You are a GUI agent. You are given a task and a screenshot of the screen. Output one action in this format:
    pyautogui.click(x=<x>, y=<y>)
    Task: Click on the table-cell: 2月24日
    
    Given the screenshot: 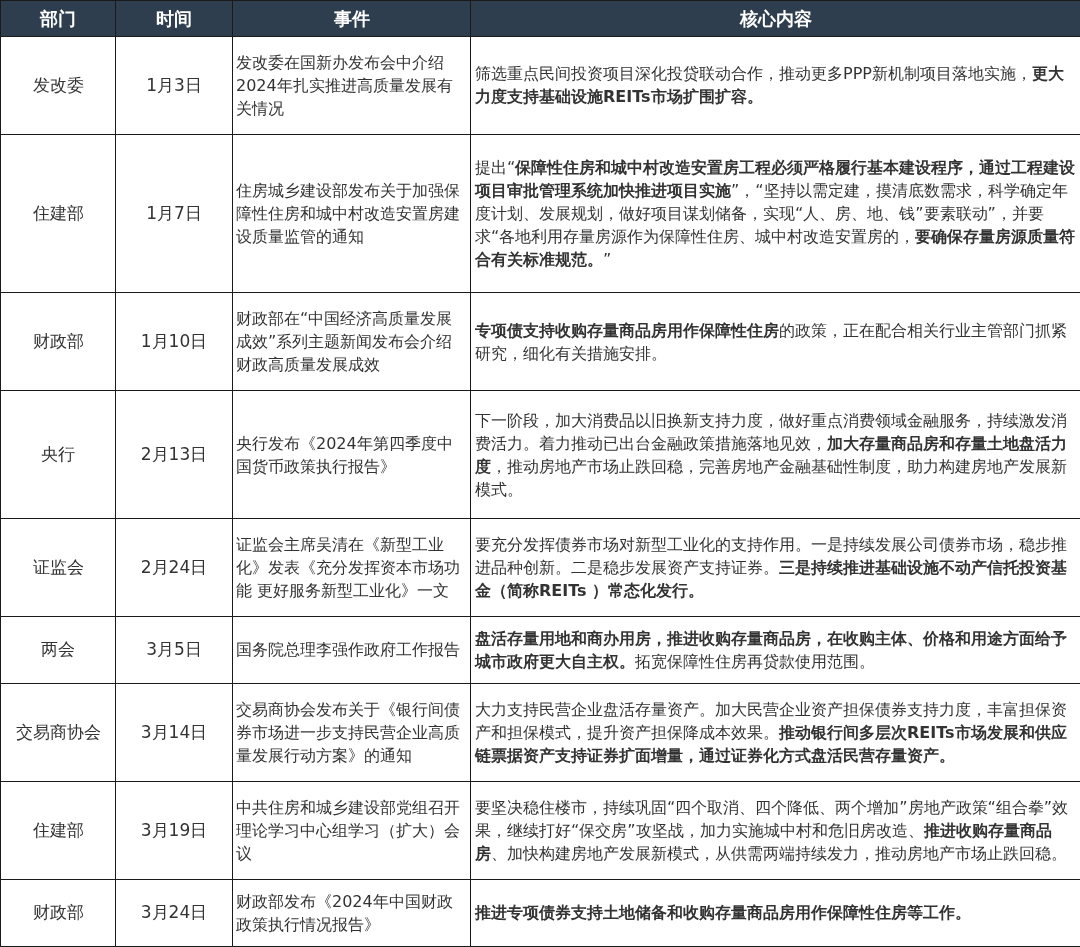 What is the action you would take?
    pyautogui.click(x=174, y=567)
    